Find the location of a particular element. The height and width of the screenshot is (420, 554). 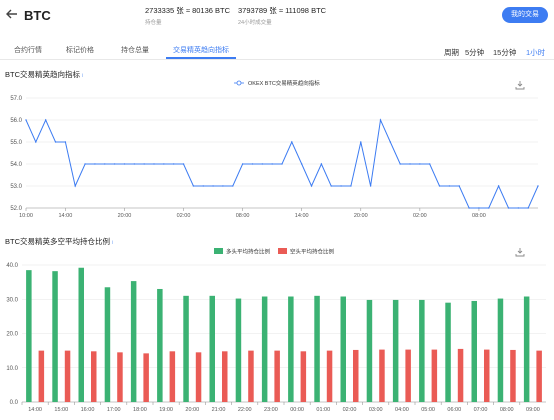

y-tick-label: 55.0 is located at coordinates (16, 143).